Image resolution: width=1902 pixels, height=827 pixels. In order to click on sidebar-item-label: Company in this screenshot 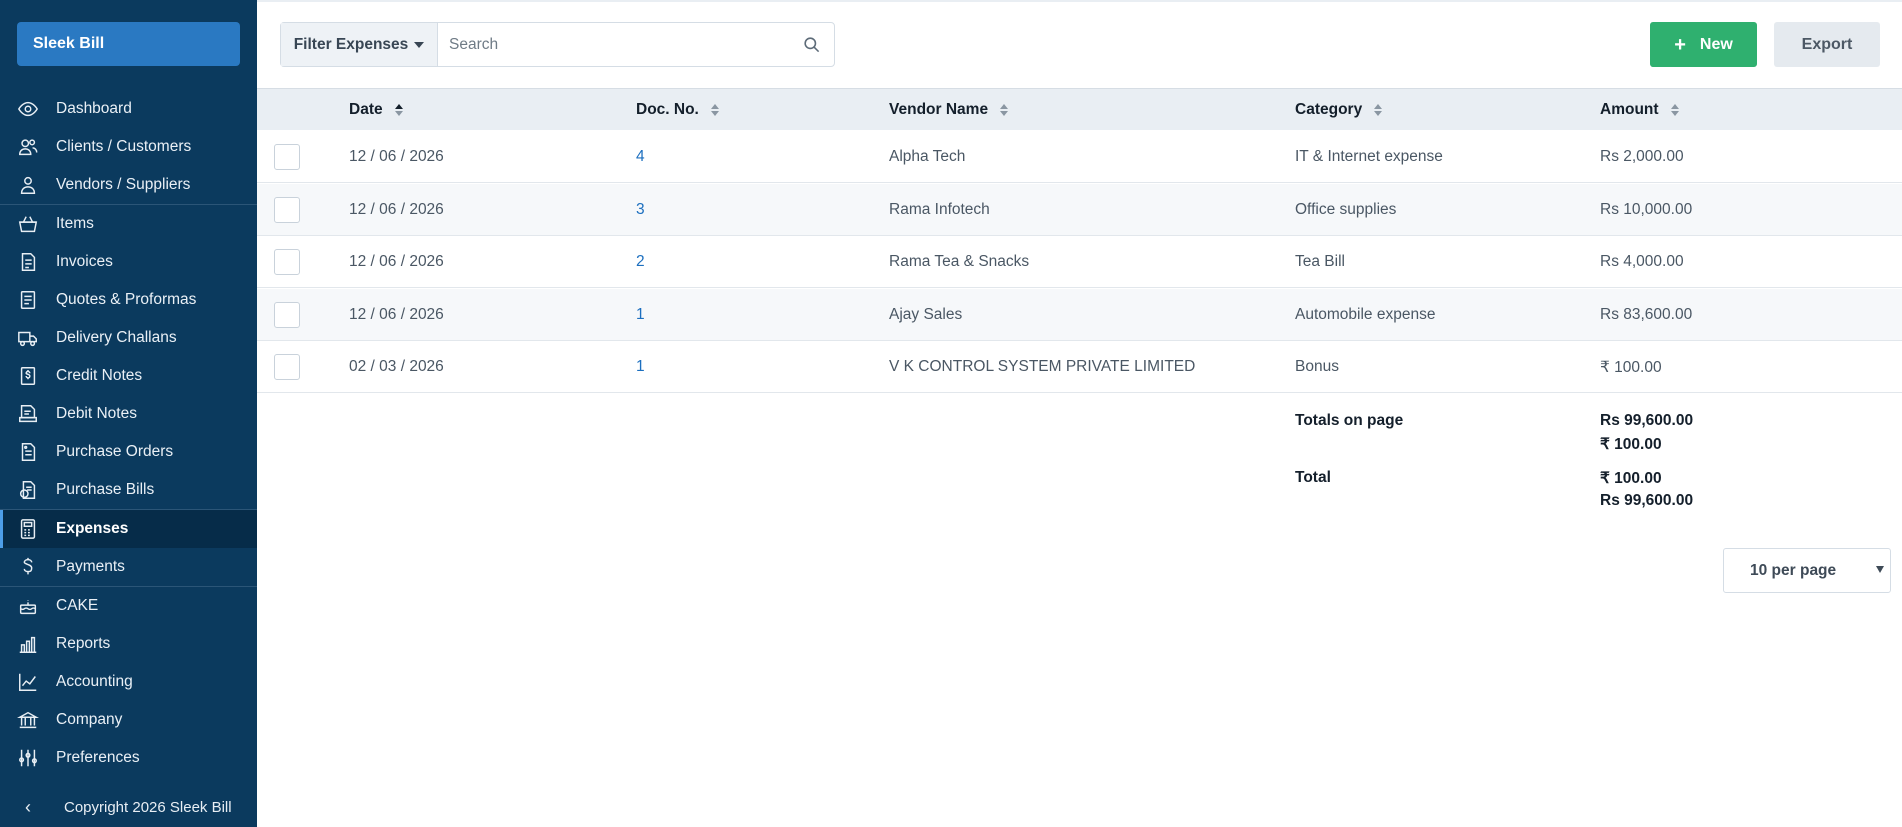, I will do `click(89, 719)`.